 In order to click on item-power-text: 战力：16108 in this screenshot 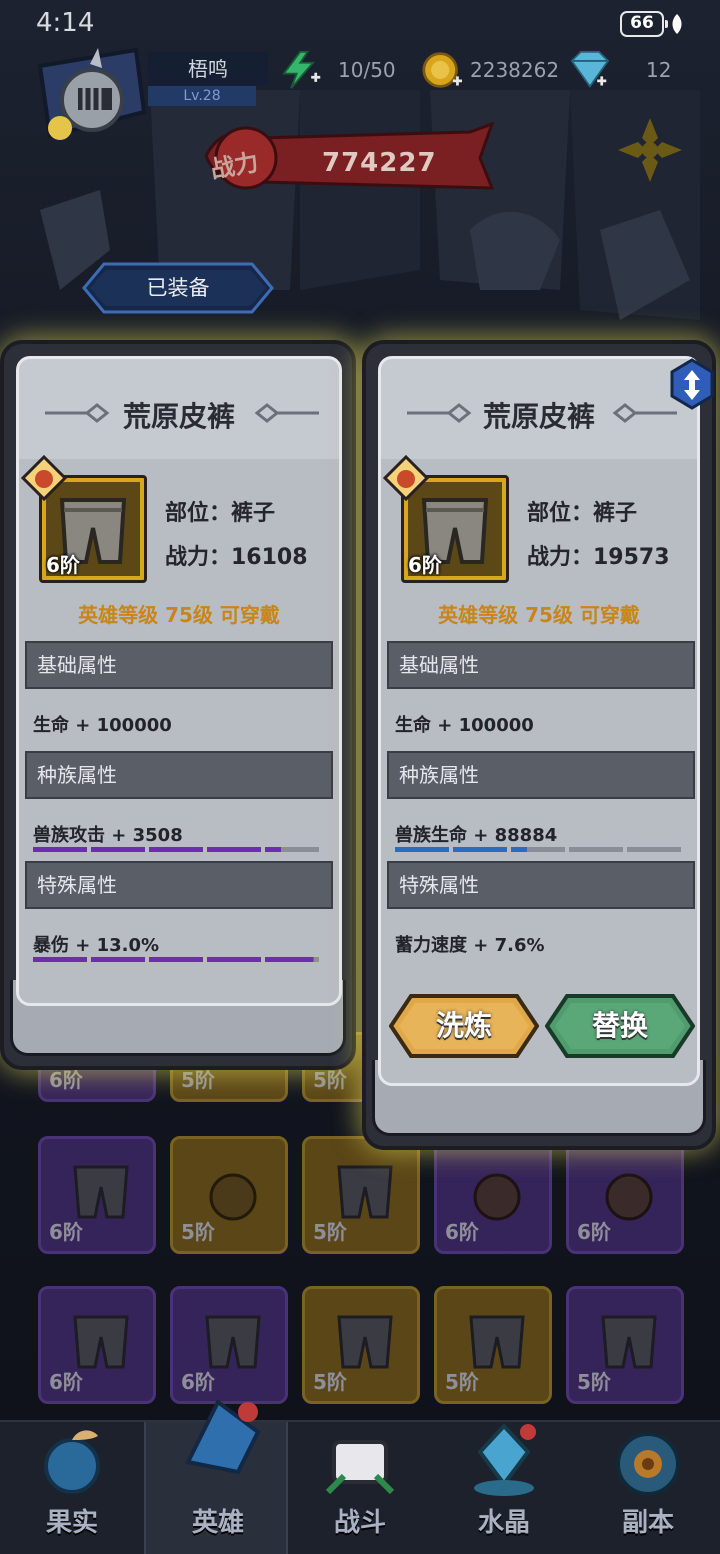, I will do `click(236, 557)`.